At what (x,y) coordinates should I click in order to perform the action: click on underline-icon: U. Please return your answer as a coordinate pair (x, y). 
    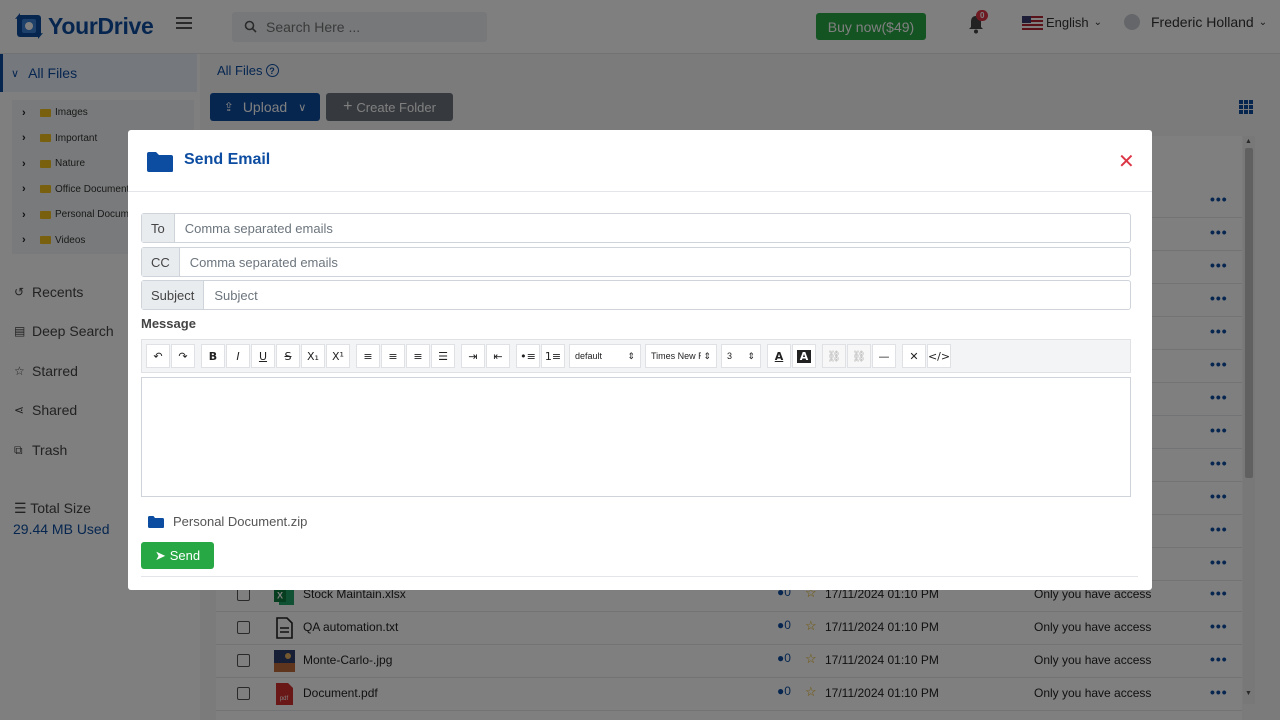
    Looking at the image, I should click on (263, 356).